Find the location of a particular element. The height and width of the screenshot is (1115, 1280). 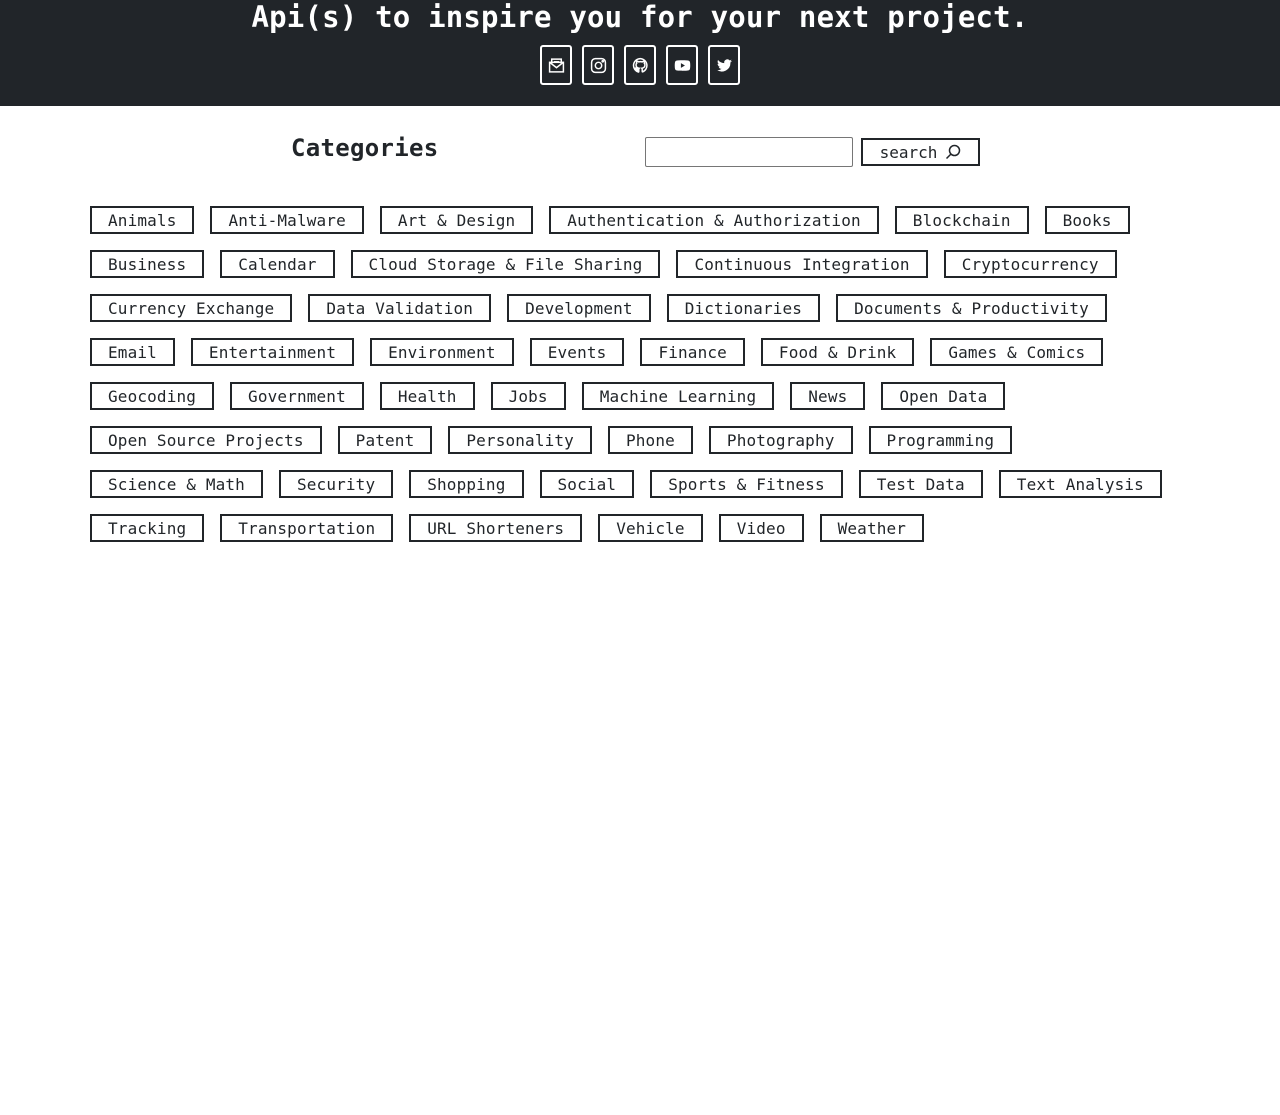

category-button: Events is located at coordinates (577, 352).